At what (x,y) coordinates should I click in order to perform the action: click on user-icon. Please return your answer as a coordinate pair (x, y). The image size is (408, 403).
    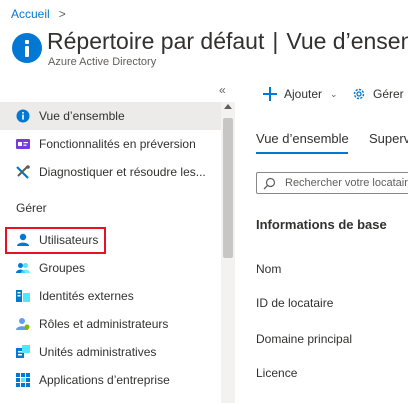
    Looking at the image, I should click on (23, 239).